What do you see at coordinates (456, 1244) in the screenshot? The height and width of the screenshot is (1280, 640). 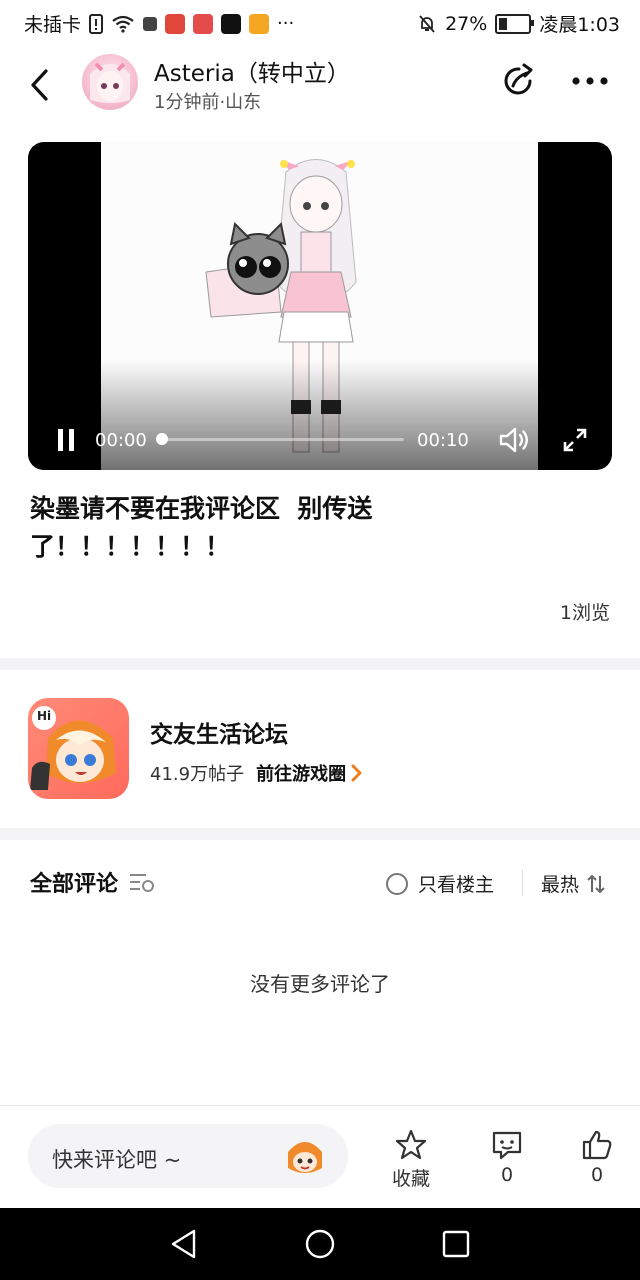 I see `nav-recents-icon` at bounding box center [456, 1244].